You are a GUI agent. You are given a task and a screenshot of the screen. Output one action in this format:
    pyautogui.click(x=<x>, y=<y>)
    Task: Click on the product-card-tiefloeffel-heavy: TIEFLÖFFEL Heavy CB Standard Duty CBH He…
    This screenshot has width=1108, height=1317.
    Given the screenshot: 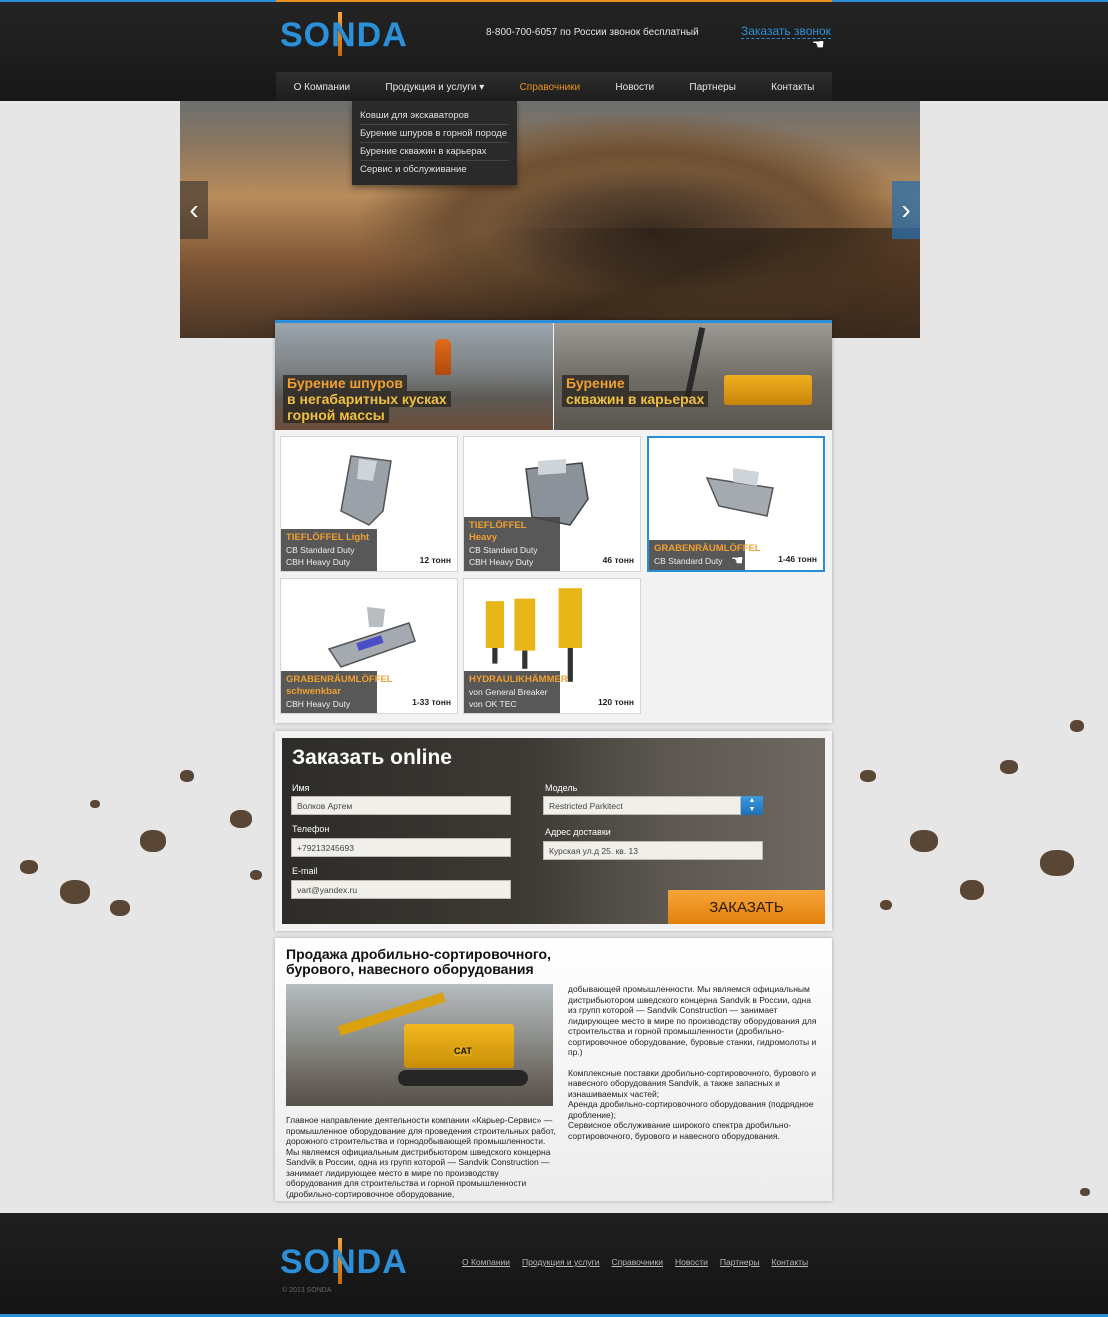 What is the action you would take?
    pyautogui.click(x=552, y=504)
    